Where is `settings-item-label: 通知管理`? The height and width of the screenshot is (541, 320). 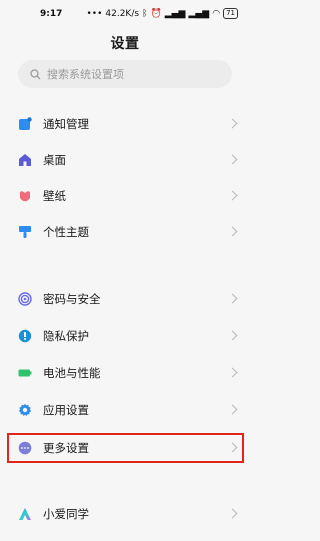
settings-item-label: 通知管理 is located at coordinates (66, 124).